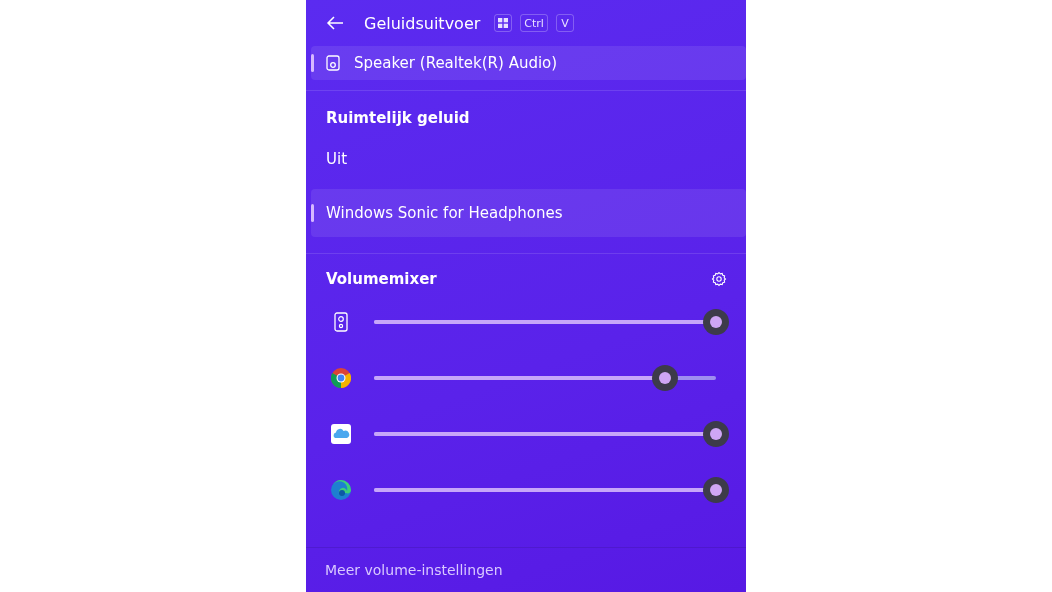 The width and height of the screenshot is (1052, 592). I want to click on more-settings-link: Meer volume-instellingen, so click(414, 570).